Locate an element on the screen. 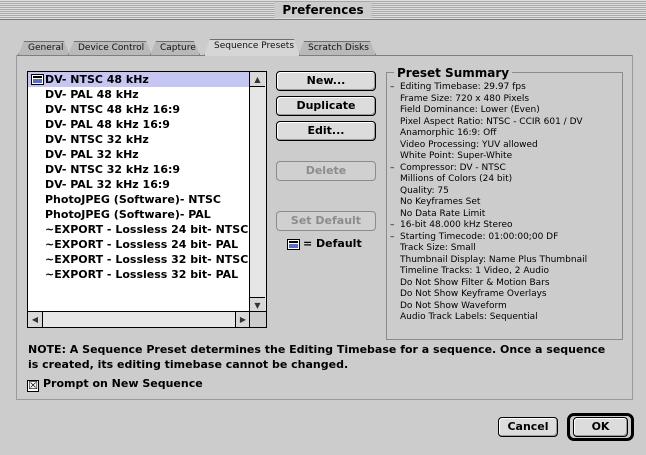  summary-line: 16-bit 48.000 kHz Stereo is located at coordinates (488, 226).